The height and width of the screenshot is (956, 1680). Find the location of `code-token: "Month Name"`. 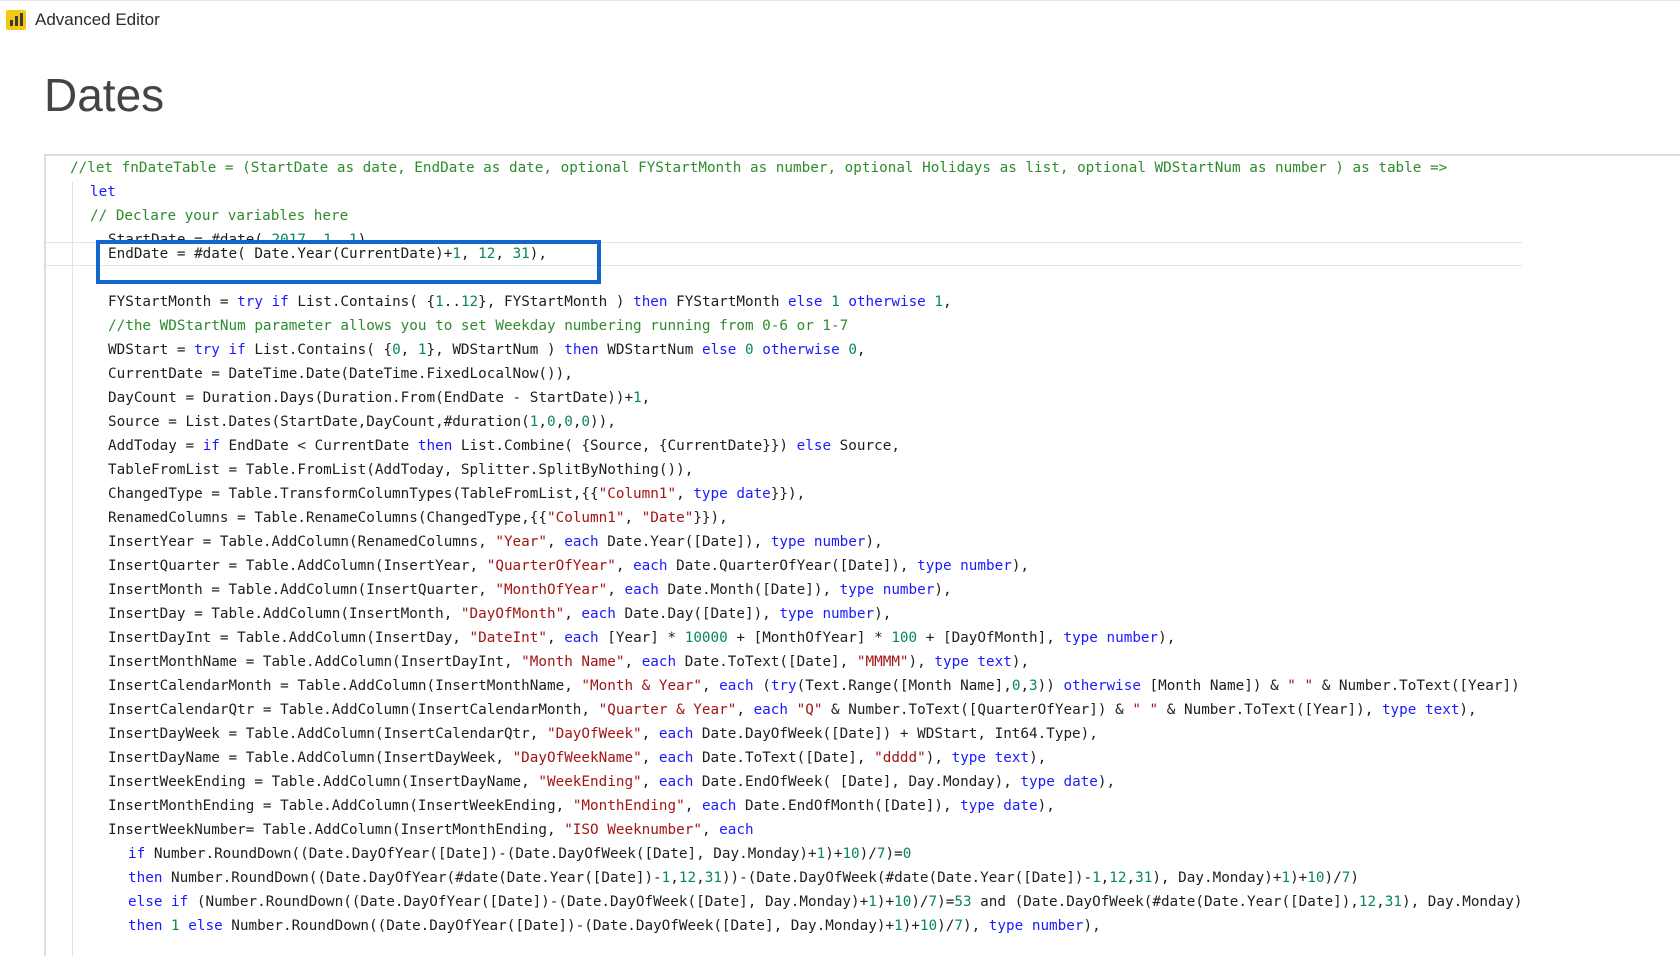

code-token: "Month Name" is located at coordinates (573, 662).